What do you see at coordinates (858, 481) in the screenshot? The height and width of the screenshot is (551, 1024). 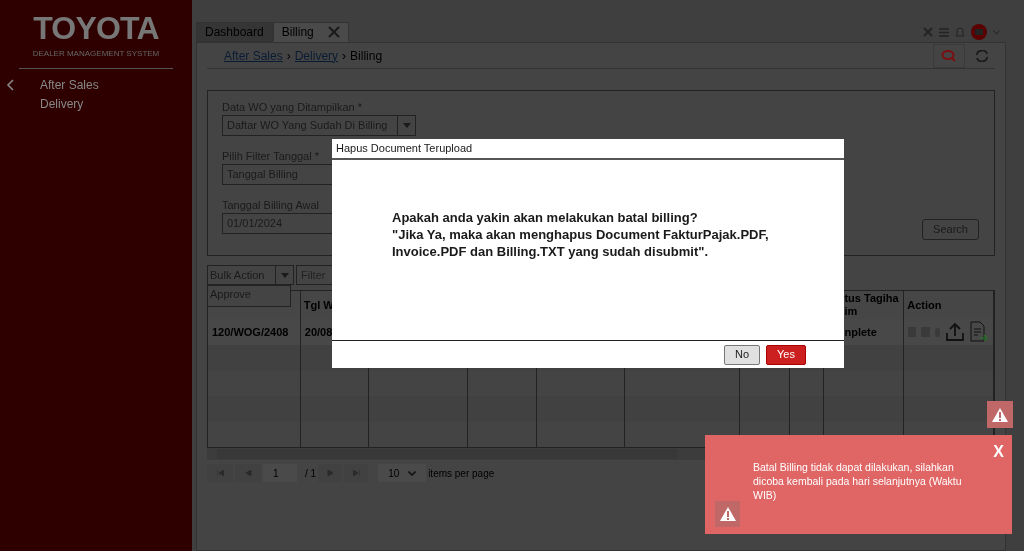 I see `toast-message: Batal Billing tidak dapat dilakukan, silahkan dicoba kembali pada hari selanjutnya (Waktu WIB)` at bounding box center [858, 481].